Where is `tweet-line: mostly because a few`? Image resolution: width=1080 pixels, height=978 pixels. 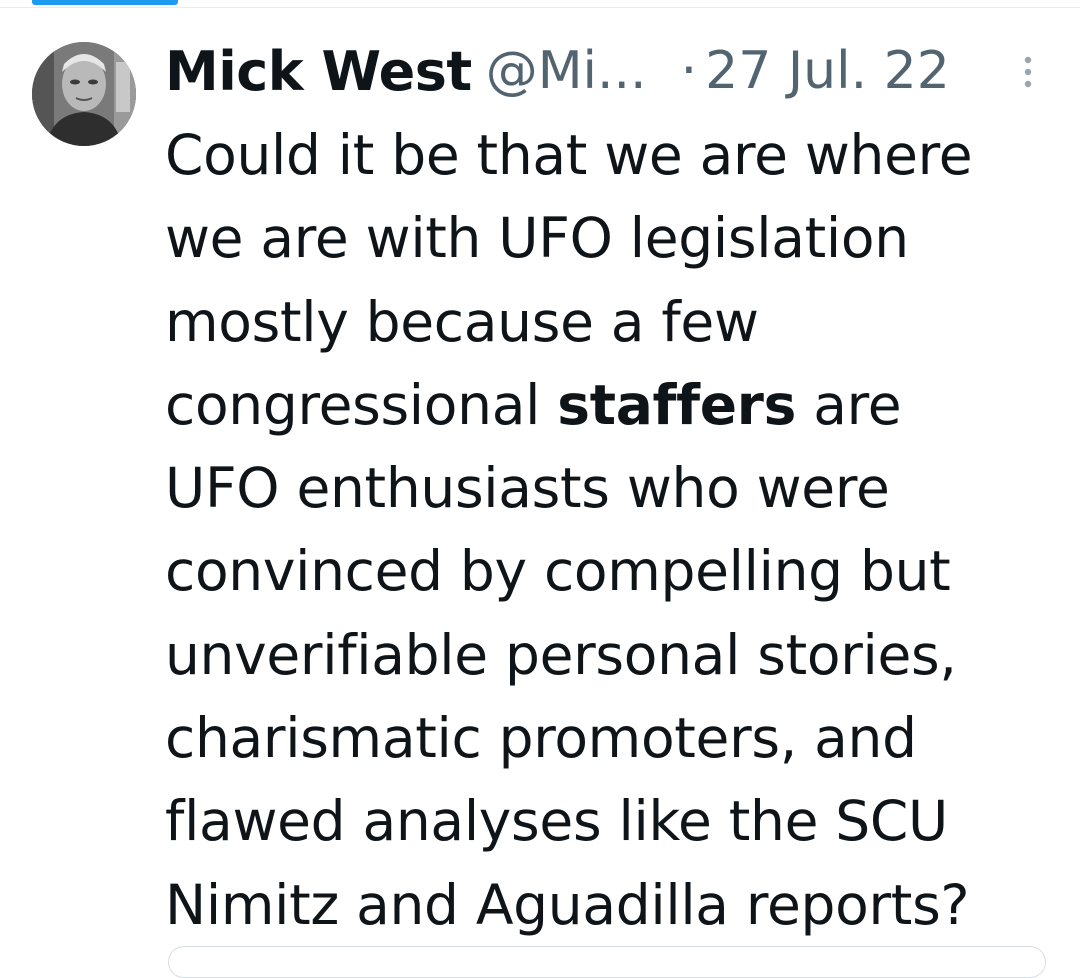 tweet-line: mostly because a few is located at coordinates (462, 321).